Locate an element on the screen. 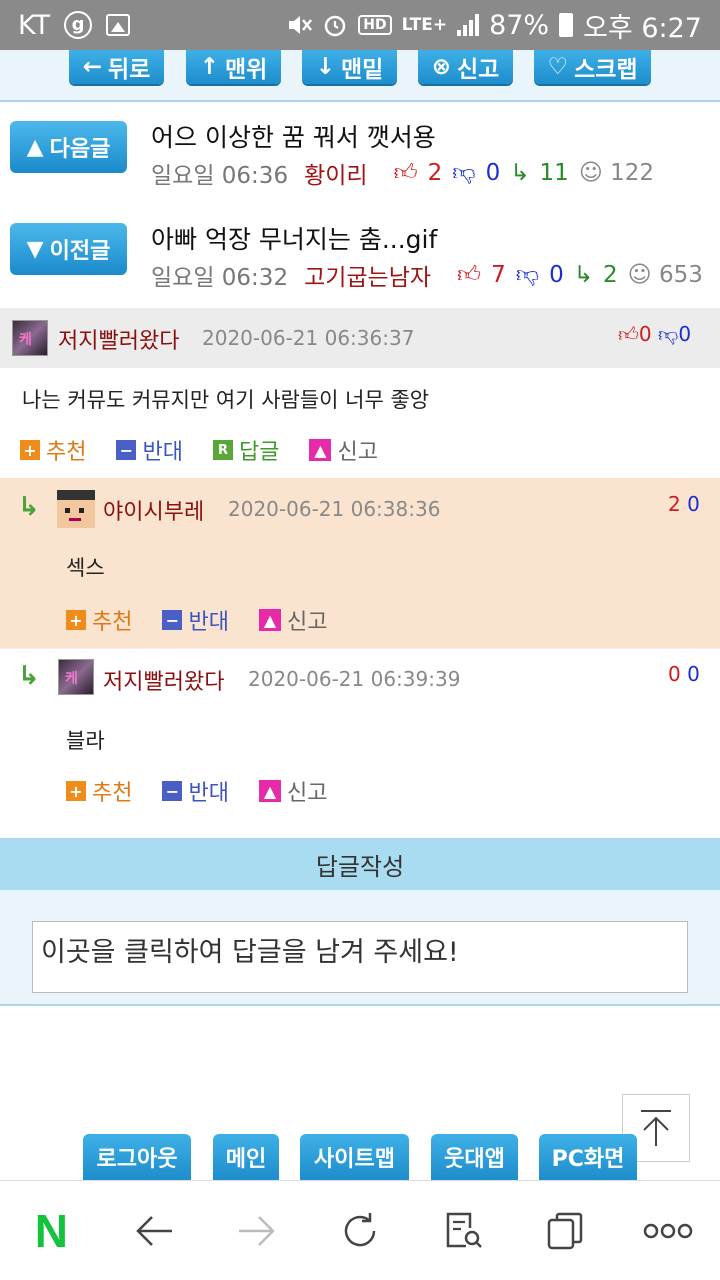 The image size is (720, 1280). naver-logo-icon: N is located at coordinates (51, 1230).